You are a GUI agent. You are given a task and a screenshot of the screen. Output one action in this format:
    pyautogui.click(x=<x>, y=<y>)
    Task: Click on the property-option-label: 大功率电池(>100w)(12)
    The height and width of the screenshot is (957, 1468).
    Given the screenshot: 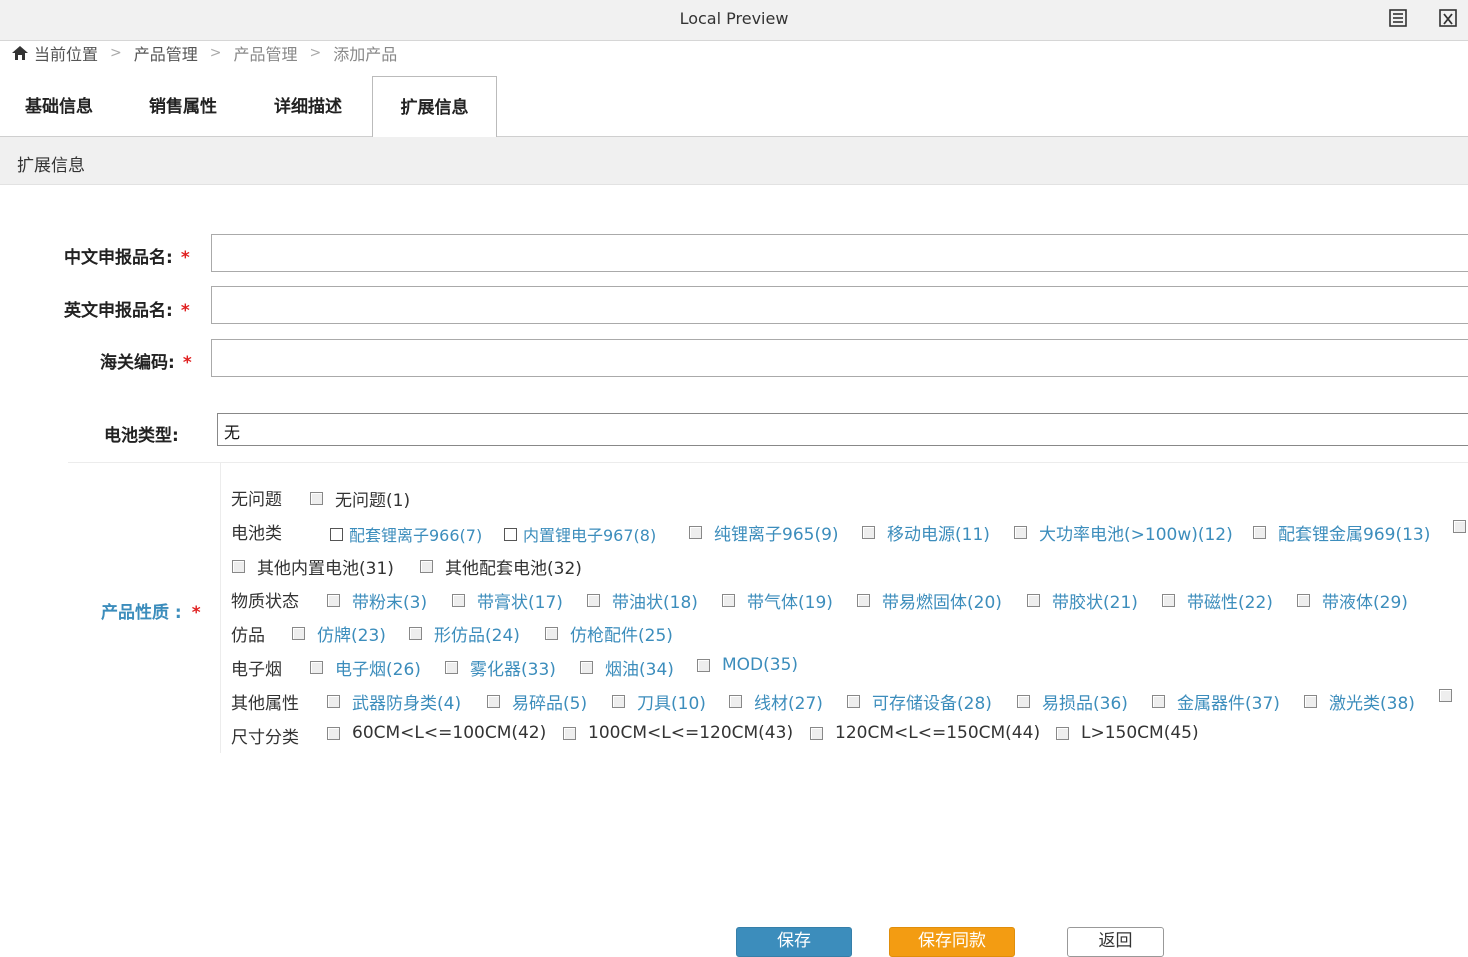 What is the action you would take?
    pyautogui.click(x=1136, y=535)
    